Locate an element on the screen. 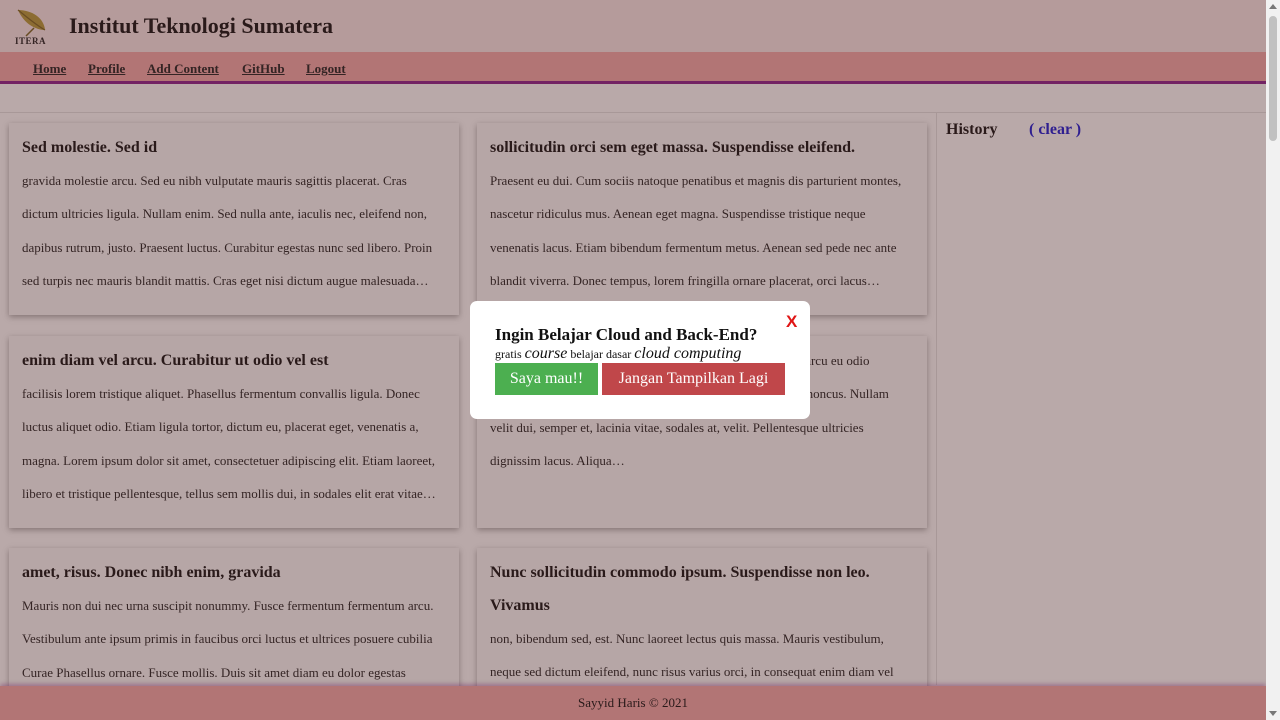 Image resolution: width=1280 pixels, height=720 pixels. scroll-down-arrow-icon is located at coordinates (1273, 713).